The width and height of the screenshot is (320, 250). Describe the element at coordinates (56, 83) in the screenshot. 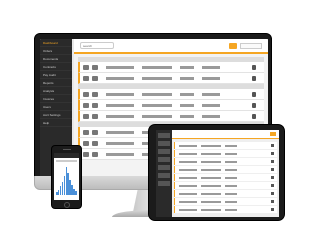

I see `sidebar-item: Reports` at that location.